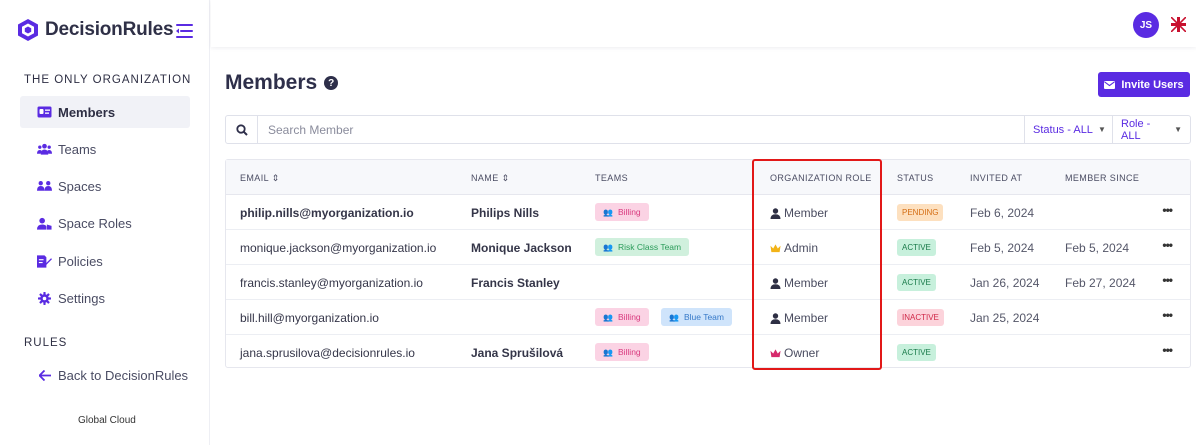  Describe the element at coordinates (87, 112) in the screenshot. I see `sidebar-item-label: Members` at that location.